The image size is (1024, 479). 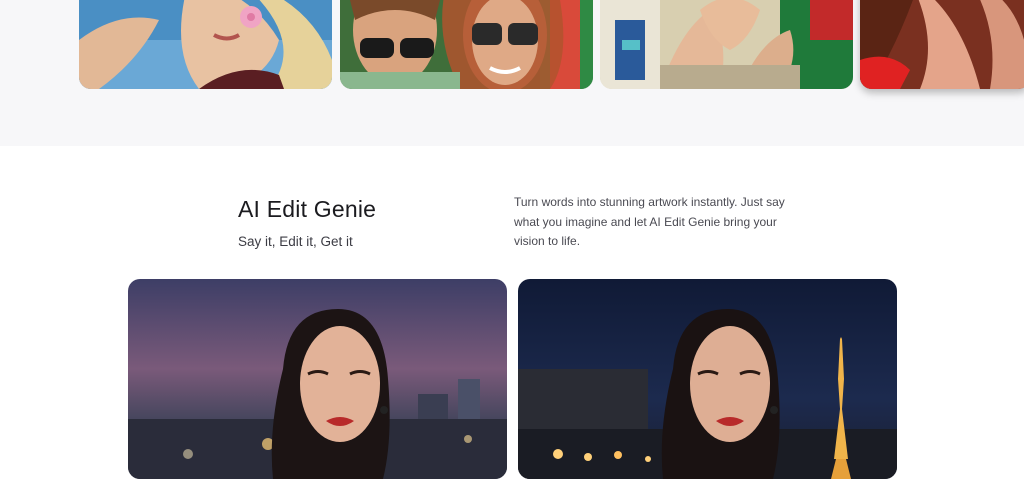 What do you see at coordinates (295, 241) in the screenshot?
I see `feature-subtitle: Say it, Edit it, Get it` at bounding box center [295, 241].